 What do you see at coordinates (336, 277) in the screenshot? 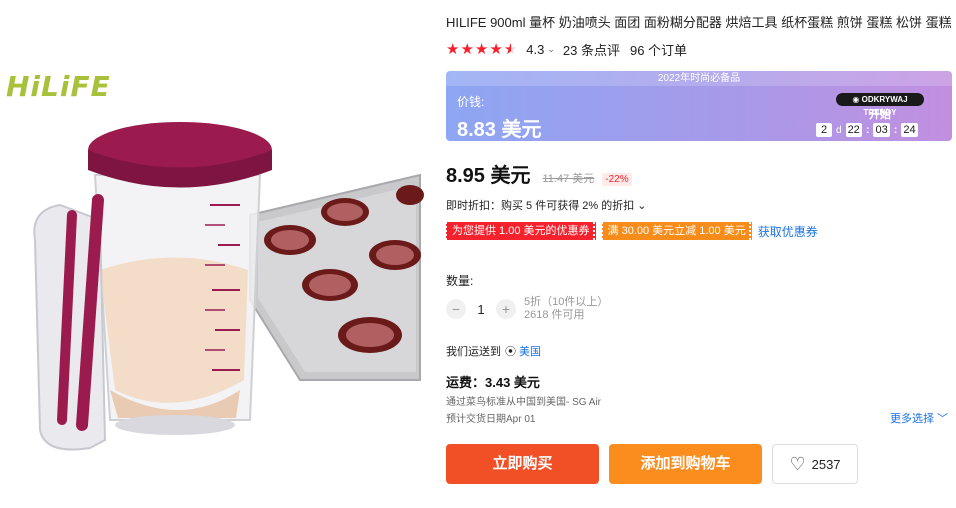
I see `muffin-tray` at bounding box center [336, 277].